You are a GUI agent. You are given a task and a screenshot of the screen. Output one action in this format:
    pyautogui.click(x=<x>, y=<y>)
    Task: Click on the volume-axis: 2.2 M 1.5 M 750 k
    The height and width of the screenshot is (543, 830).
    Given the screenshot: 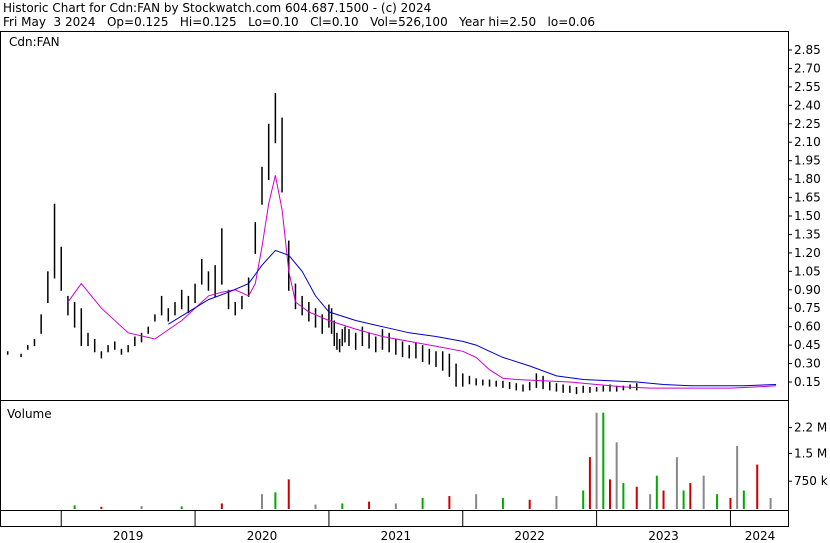 What is the action you would take?
    pyautogui.click(x=808, y=454)
    